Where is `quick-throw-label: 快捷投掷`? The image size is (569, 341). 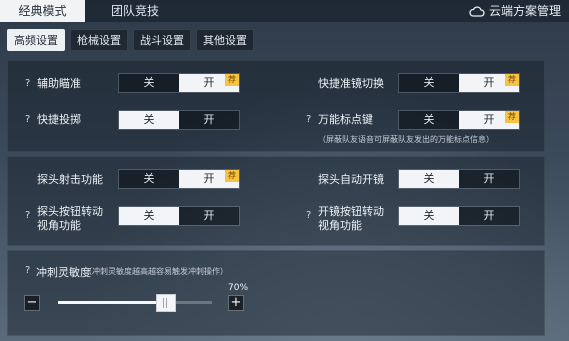
quick-throw-label: 快捷投掷 is located at coordinates (59, 119).